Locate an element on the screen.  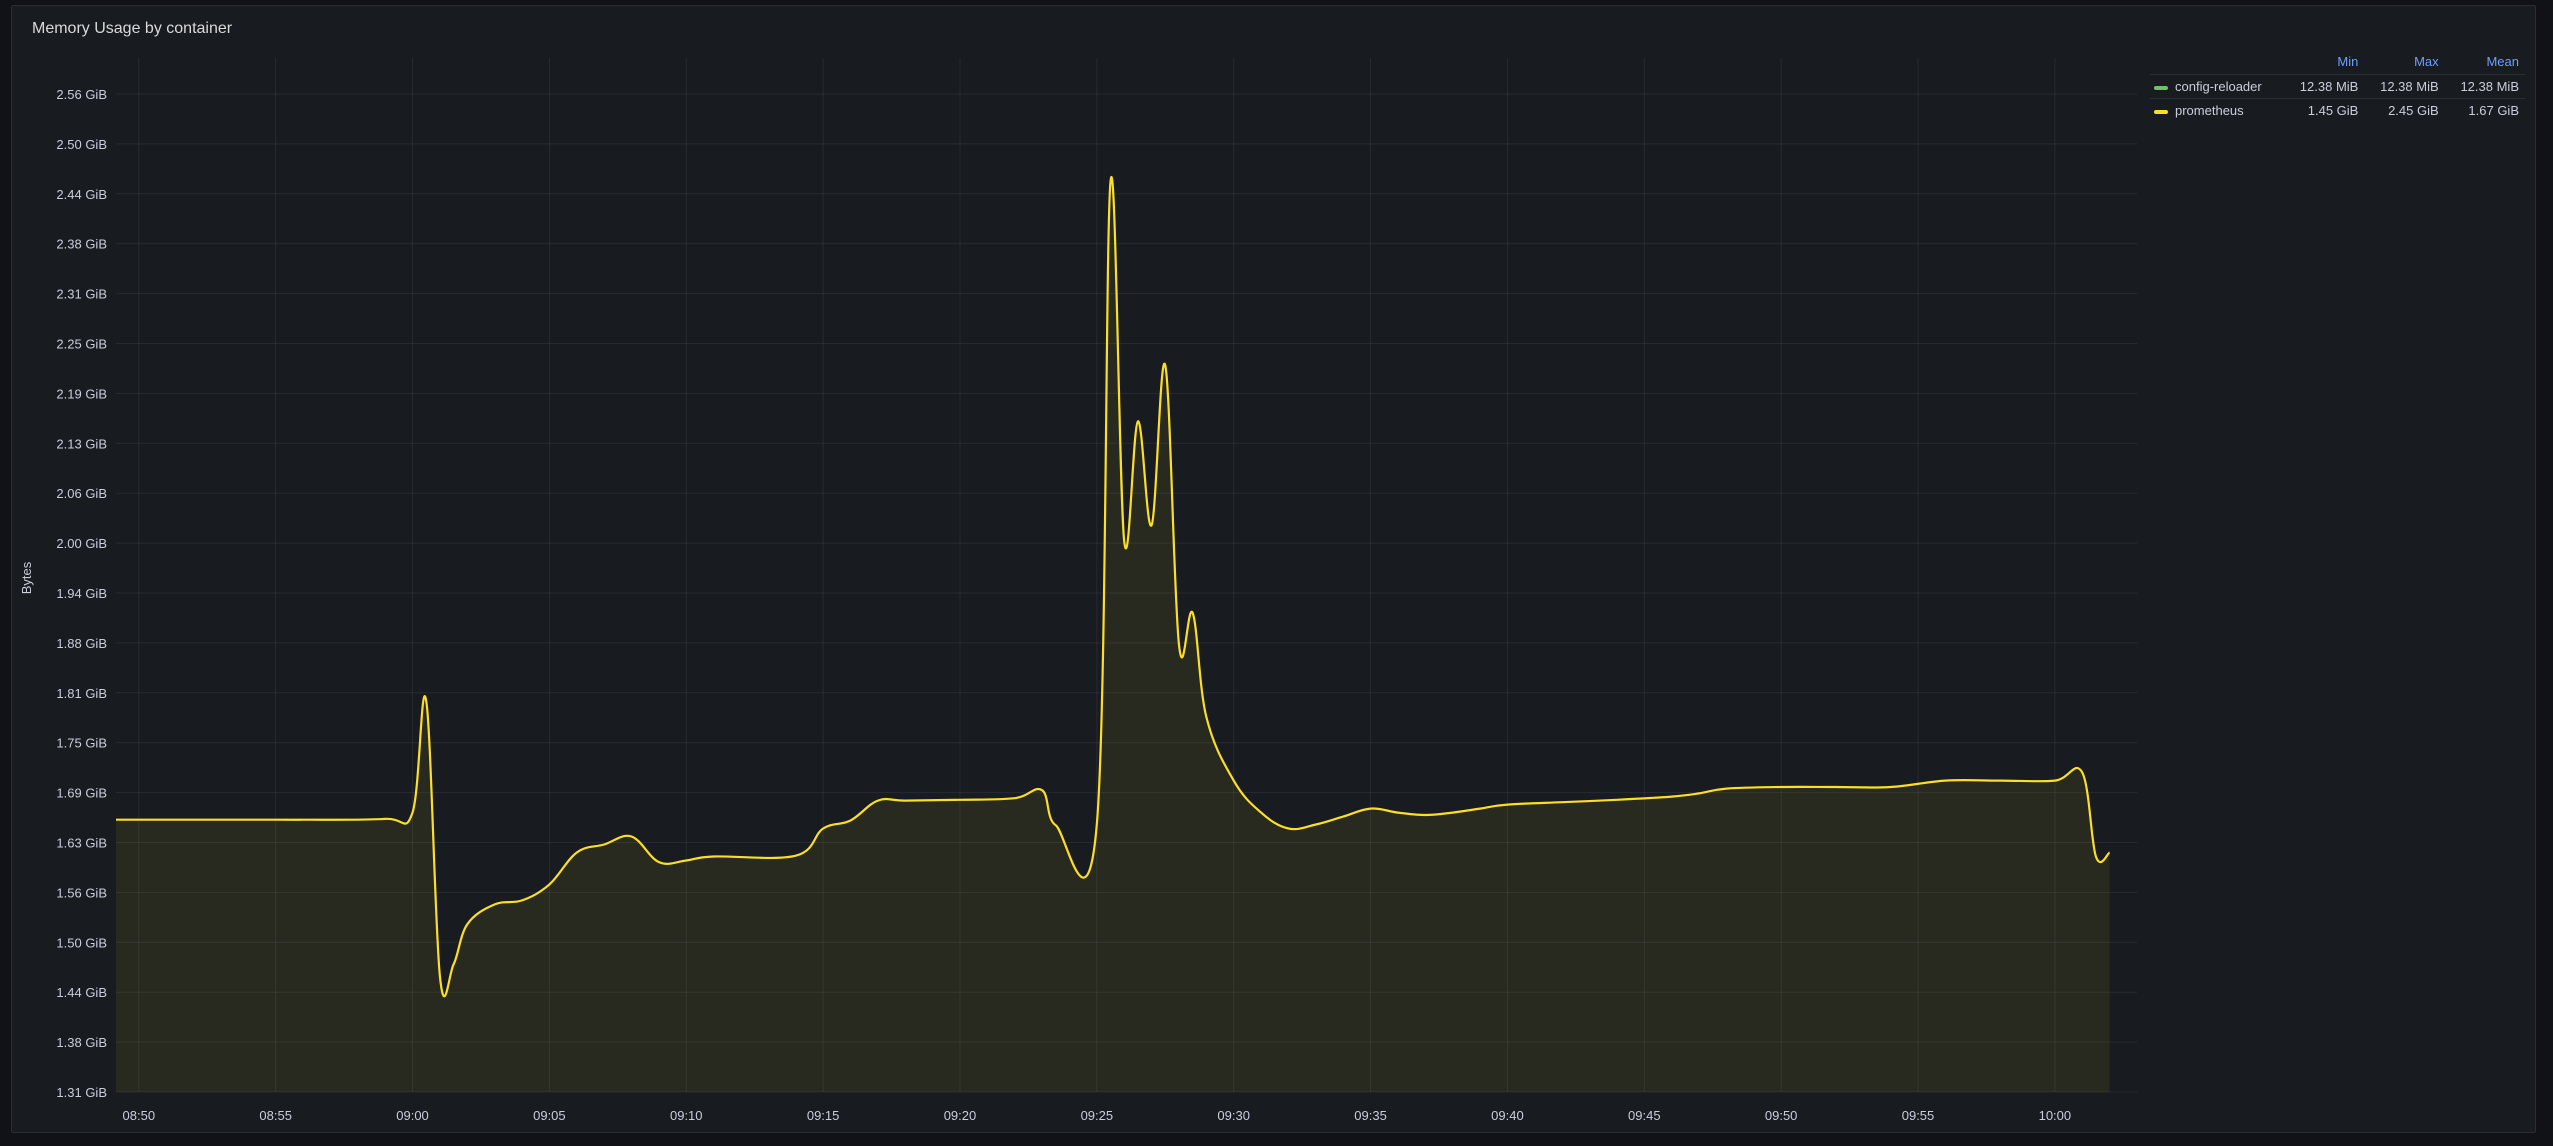
x-tick-label: 09:55 is located at coordinates (1918, 1115).